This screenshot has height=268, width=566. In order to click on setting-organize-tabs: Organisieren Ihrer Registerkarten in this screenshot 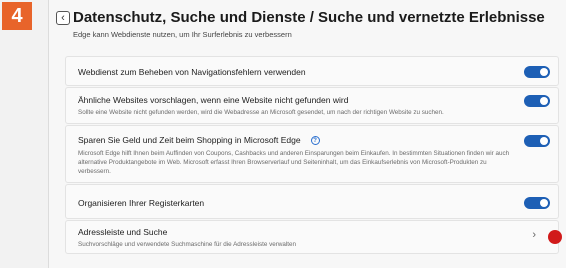, I will do `click(312, 201)`.